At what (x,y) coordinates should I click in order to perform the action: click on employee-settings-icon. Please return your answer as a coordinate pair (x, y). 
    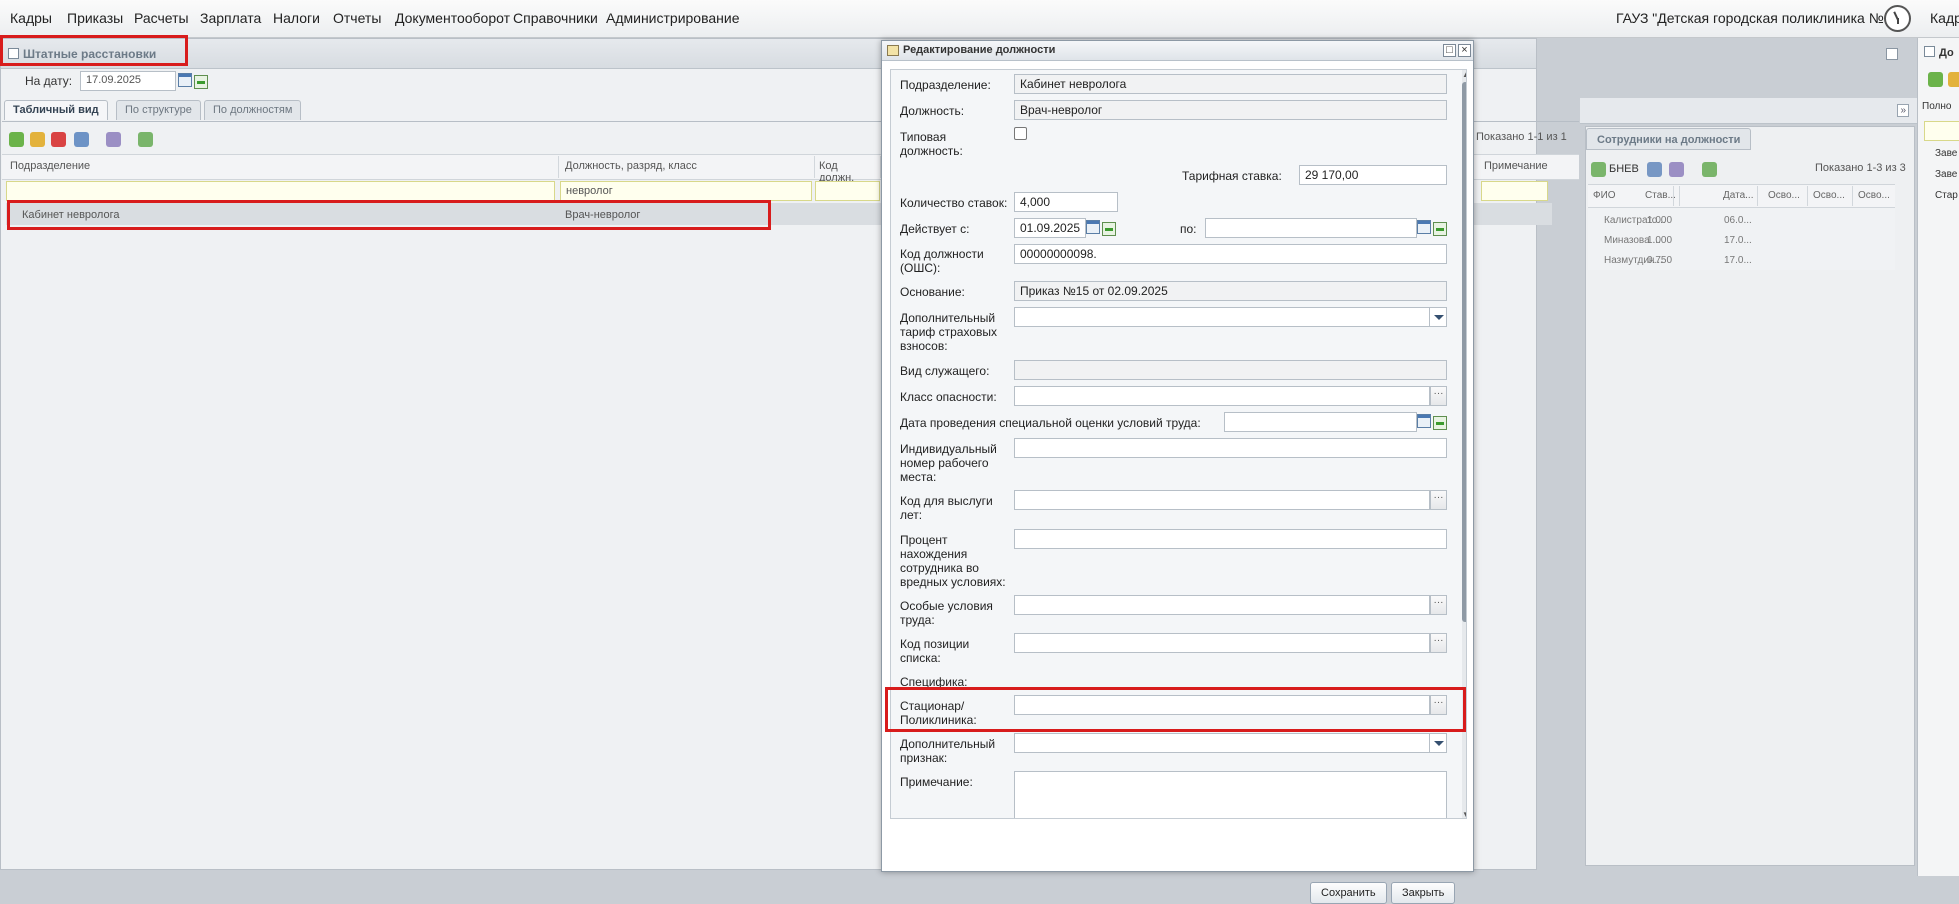
    Looking at the image, I should click on (1676, 169).